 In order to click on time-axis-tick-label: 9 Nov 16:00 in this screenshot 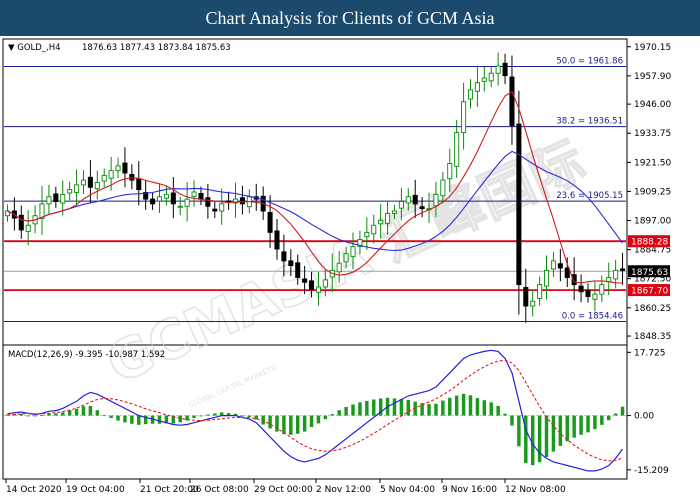, I will do `click(469, 490)`.